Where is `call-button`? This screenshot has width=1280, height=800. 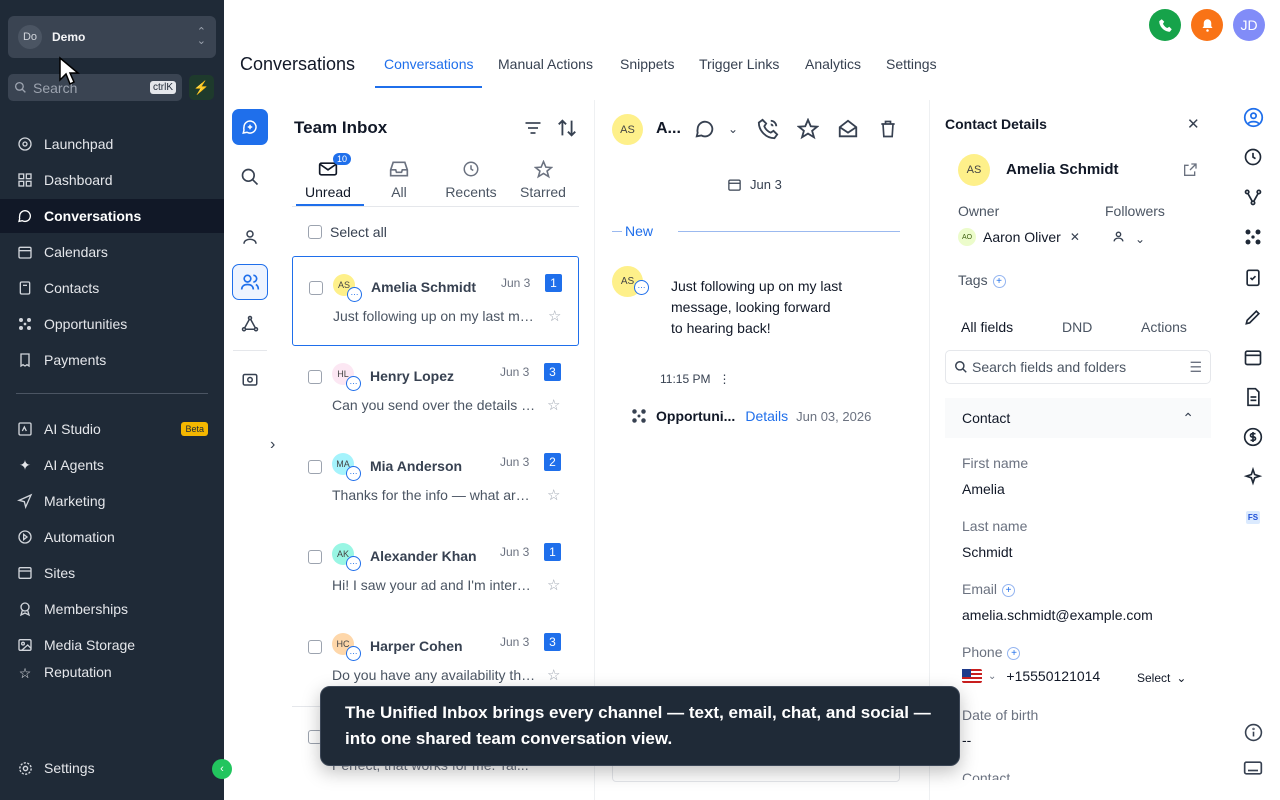 call-button is located at coordinates (768, 129).